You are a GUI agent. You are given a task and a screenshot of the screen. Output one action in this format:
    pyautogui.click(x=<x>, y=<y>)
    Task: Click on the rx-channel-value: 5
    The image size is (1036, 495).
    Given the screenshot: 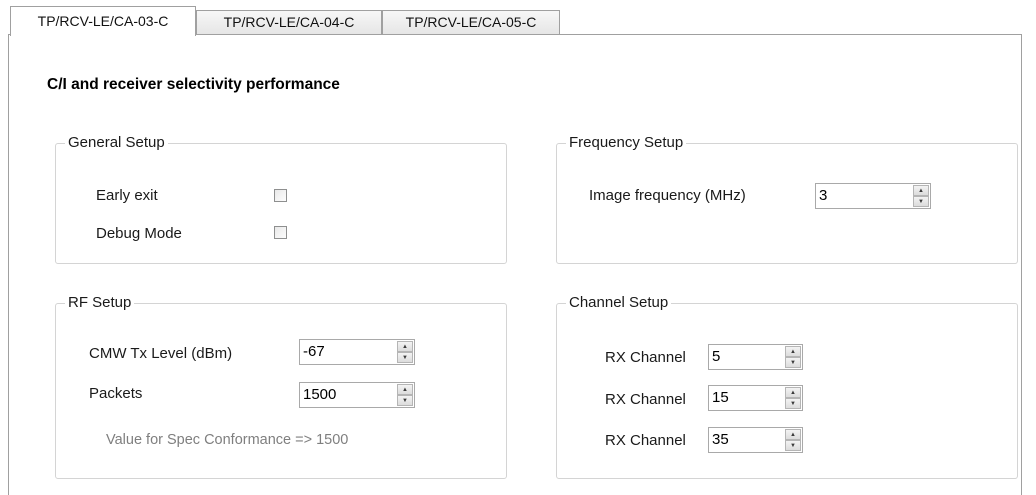 What is the action you would take?
    pyautogui.click(x=716, y=357)
    